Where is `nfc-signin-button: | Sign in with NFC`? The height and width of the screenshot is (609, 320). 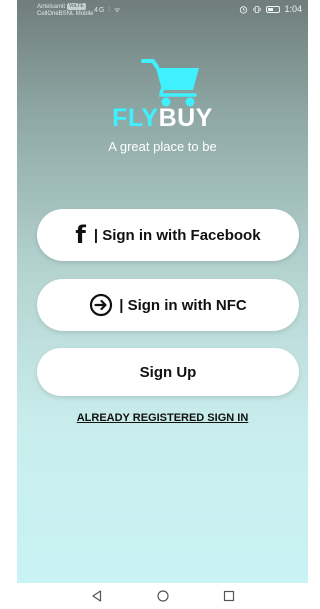
nfc-signin-button: | Sign in with NFC is located at coordinates (168, 305).